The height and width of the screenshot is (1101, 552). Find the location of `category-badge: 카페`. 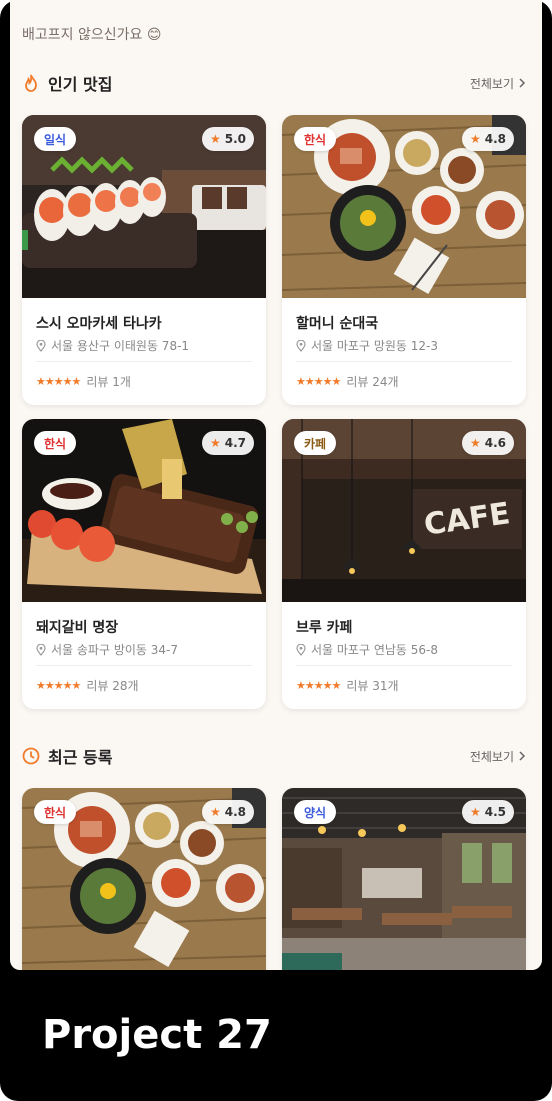

category-badge: 카페 is located at coordinates (315, 443).